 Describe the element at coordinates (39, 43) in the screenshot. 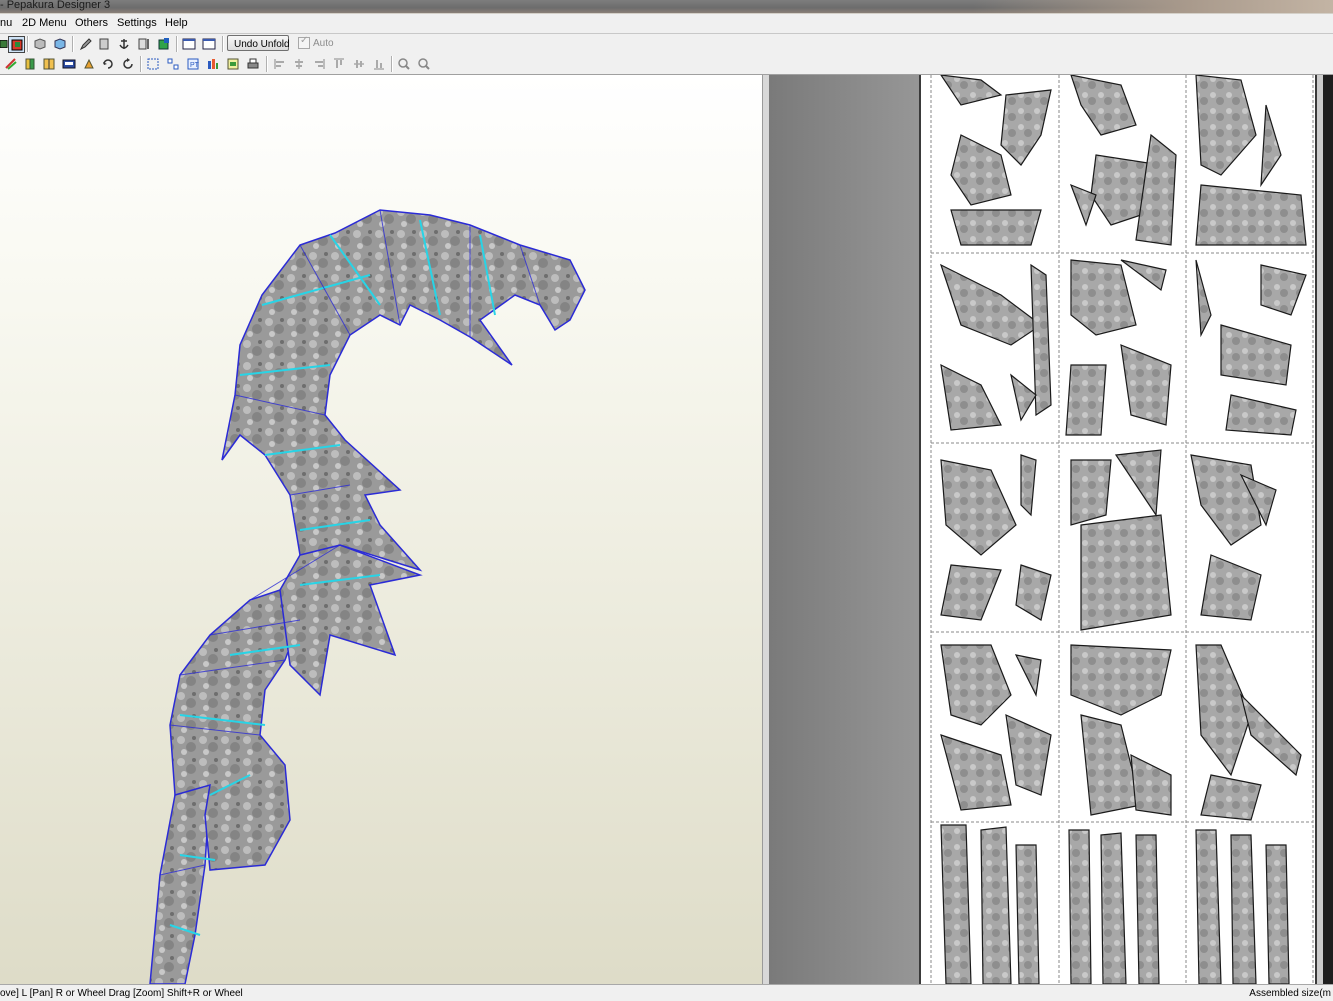

I see `box-icon` at that location.